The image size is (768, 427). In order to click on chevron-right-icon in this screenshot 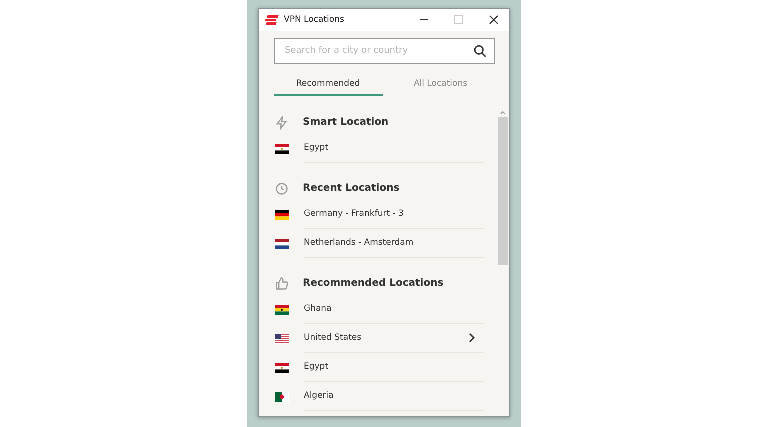, I will do `click(472, 338)`.